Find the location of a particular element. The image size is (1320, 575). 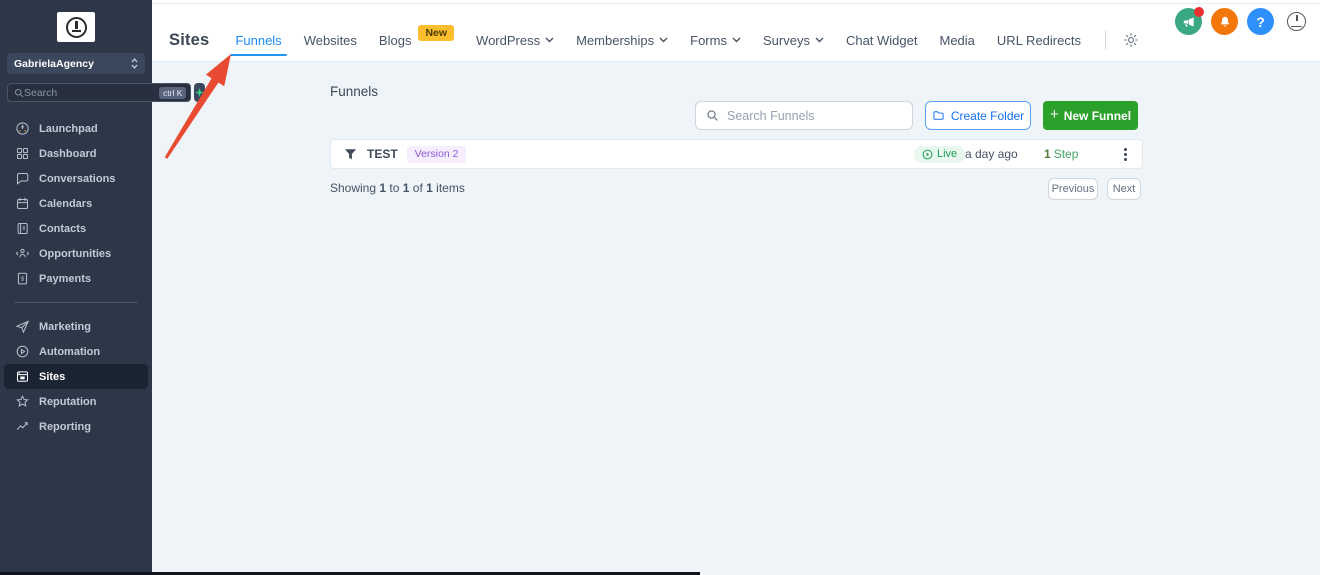

dashboard-icon is located at coordinates (22, 154).